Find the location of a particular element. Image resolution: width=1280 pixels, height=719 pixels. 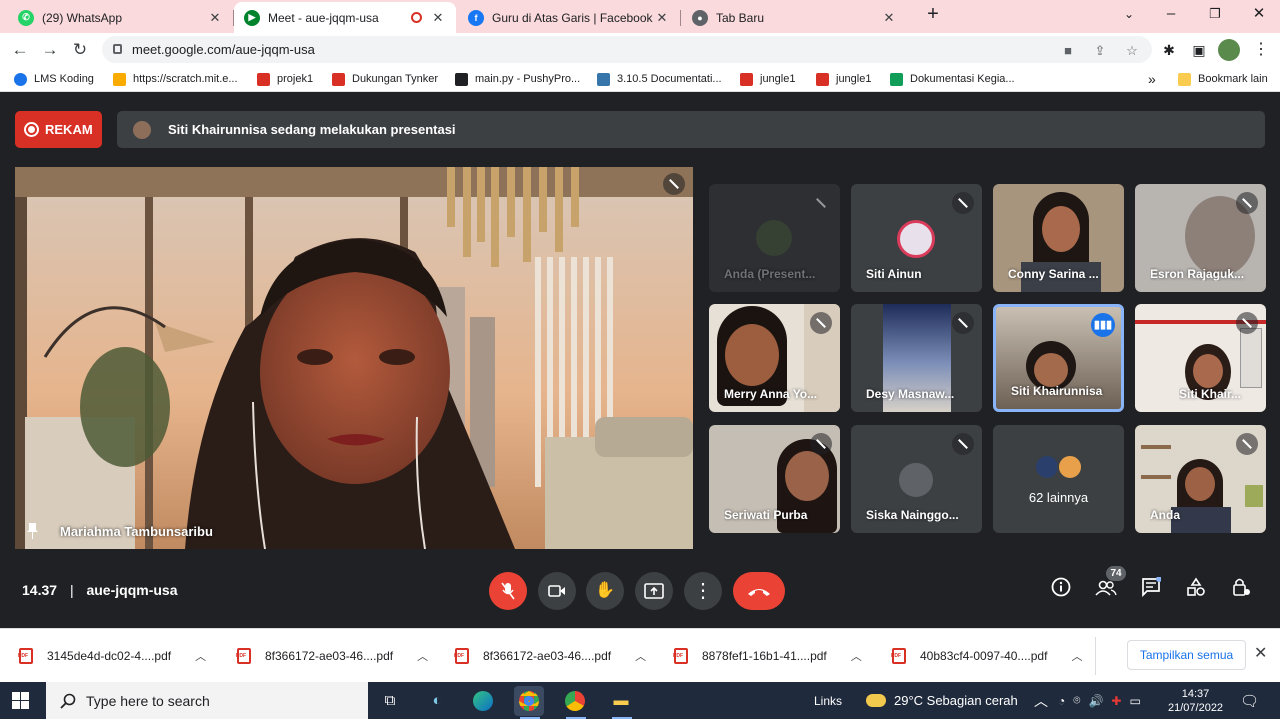

back-icon: ← is located at coordinates (20, 50).